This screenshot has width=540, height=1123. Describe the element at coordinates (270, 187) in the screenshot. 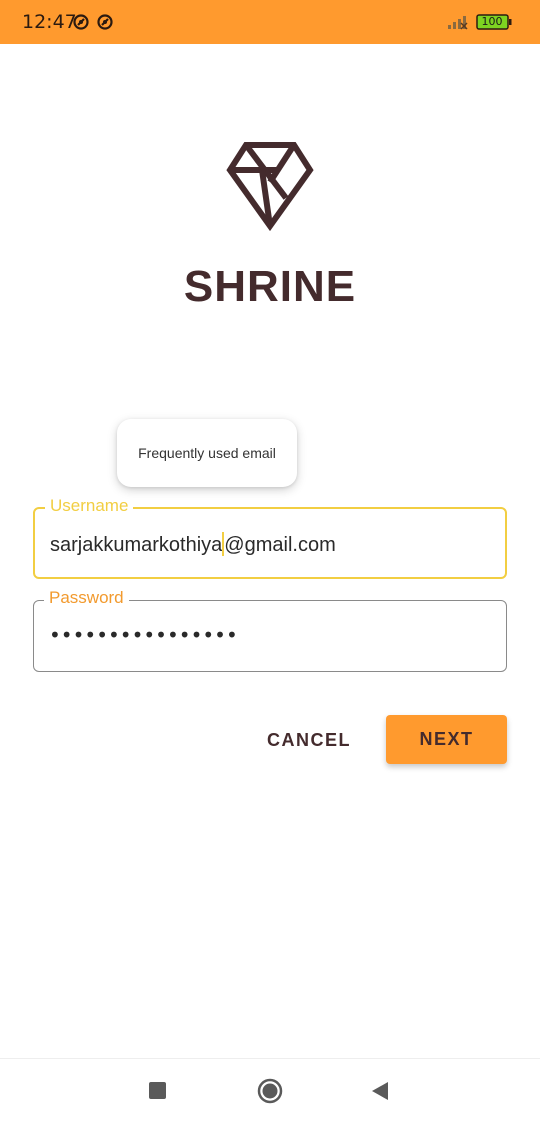

I see `diamond-icon` at that location.